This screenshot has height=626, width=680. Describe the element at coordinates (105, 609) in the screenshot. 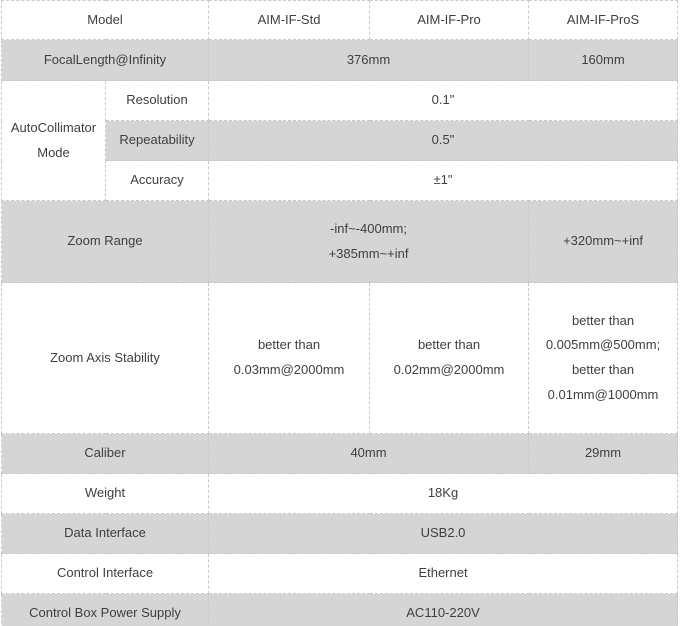

I see `row-header-power-supply: Control Box Power Supply` at that location.